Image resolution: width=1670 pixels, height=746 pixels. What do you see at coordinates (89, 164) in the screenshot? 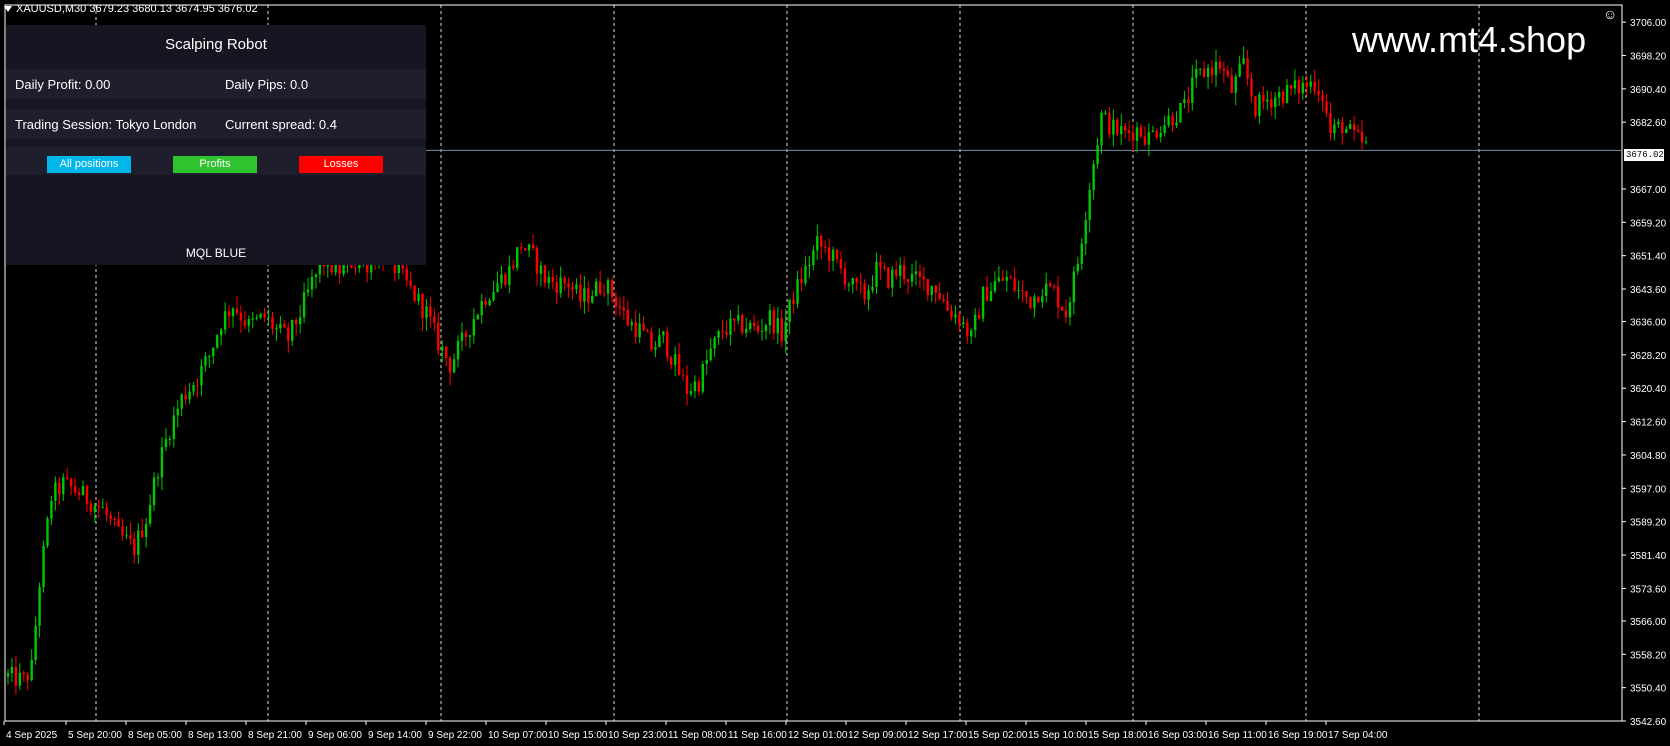
I see `all-positions-button: All positions` at bounding box center [89, 164].